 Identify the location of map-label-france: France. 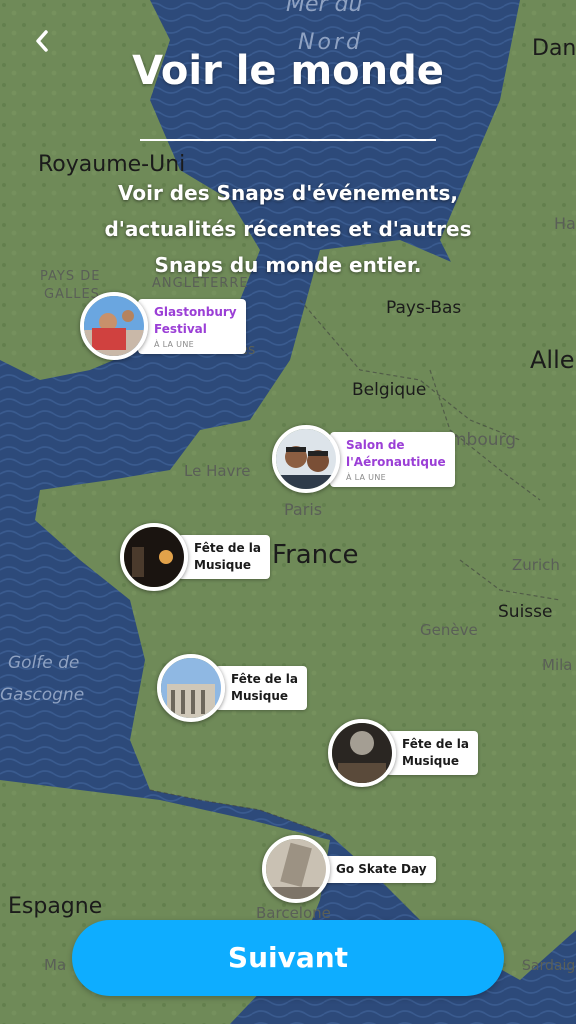
(315, 555).